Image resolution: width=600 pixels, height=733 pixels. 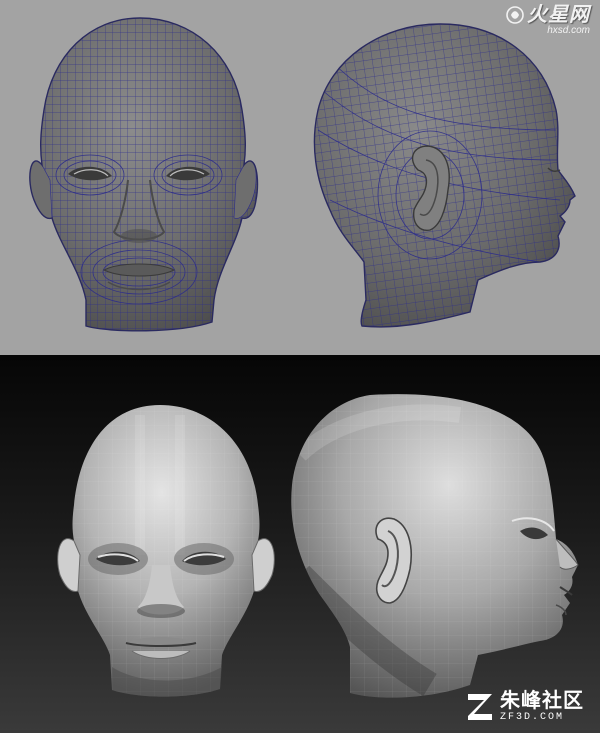 I want to click on zf3d-watermark-url: ZF3D.COM, so click(x=532, y=717).